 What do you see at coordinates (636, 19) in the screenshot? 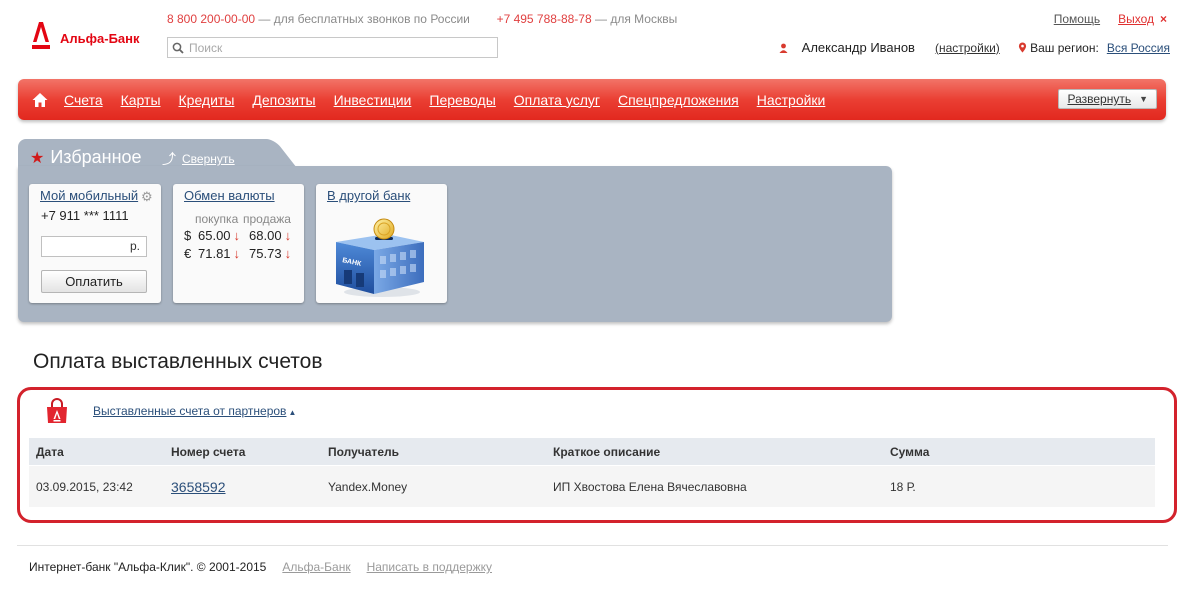
I see `phone-moscow-desc: — для Москвы` at bounding box center [636, 19].